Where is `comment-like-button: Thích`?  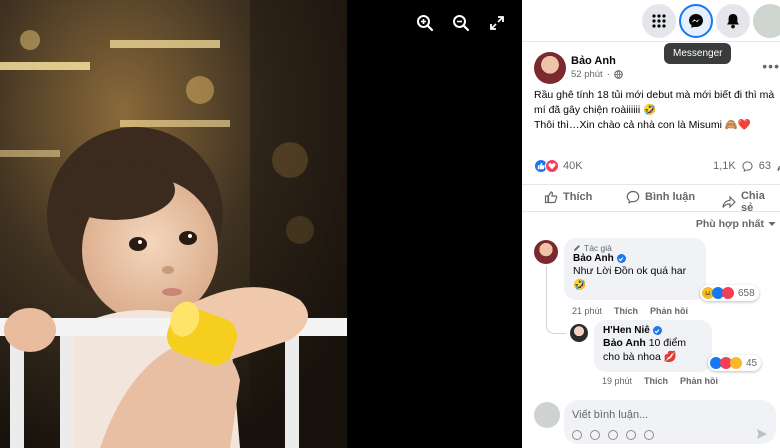
comment-like-button: Thích is located at coordinates (626, 311).